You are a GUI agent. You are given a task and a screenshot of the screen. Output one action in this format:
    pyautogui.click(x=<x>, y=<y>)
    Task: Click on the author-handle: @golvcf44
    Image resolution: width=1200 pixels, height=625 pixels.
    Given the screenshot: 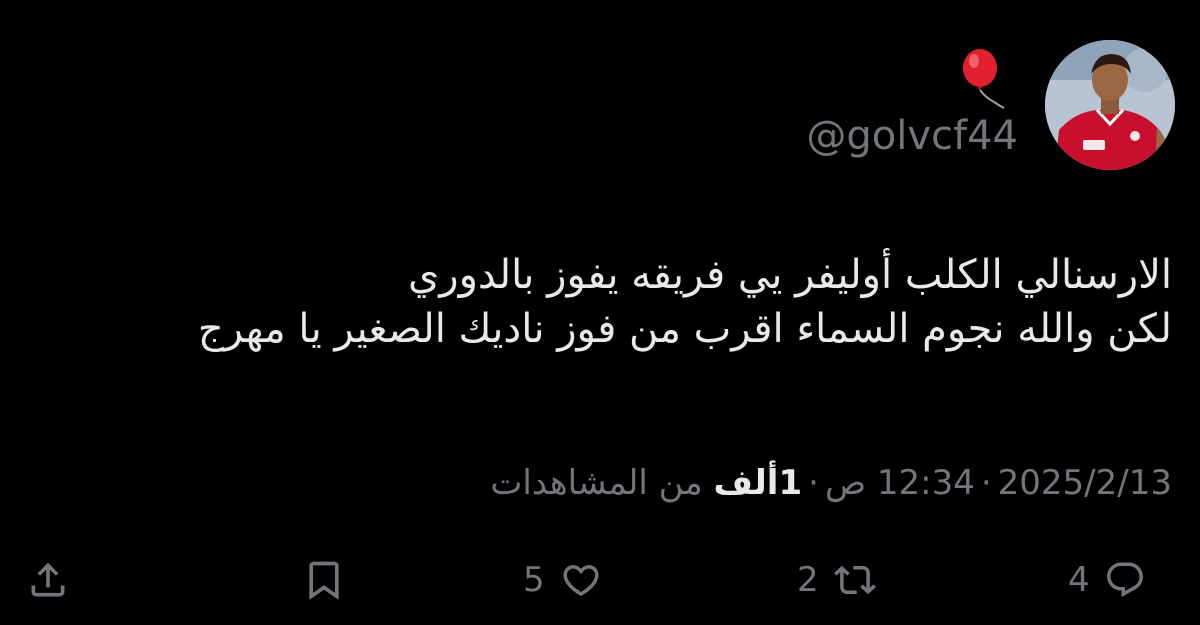 What is the action you would take?
    pyautogui.click(x=912, y=136)
    